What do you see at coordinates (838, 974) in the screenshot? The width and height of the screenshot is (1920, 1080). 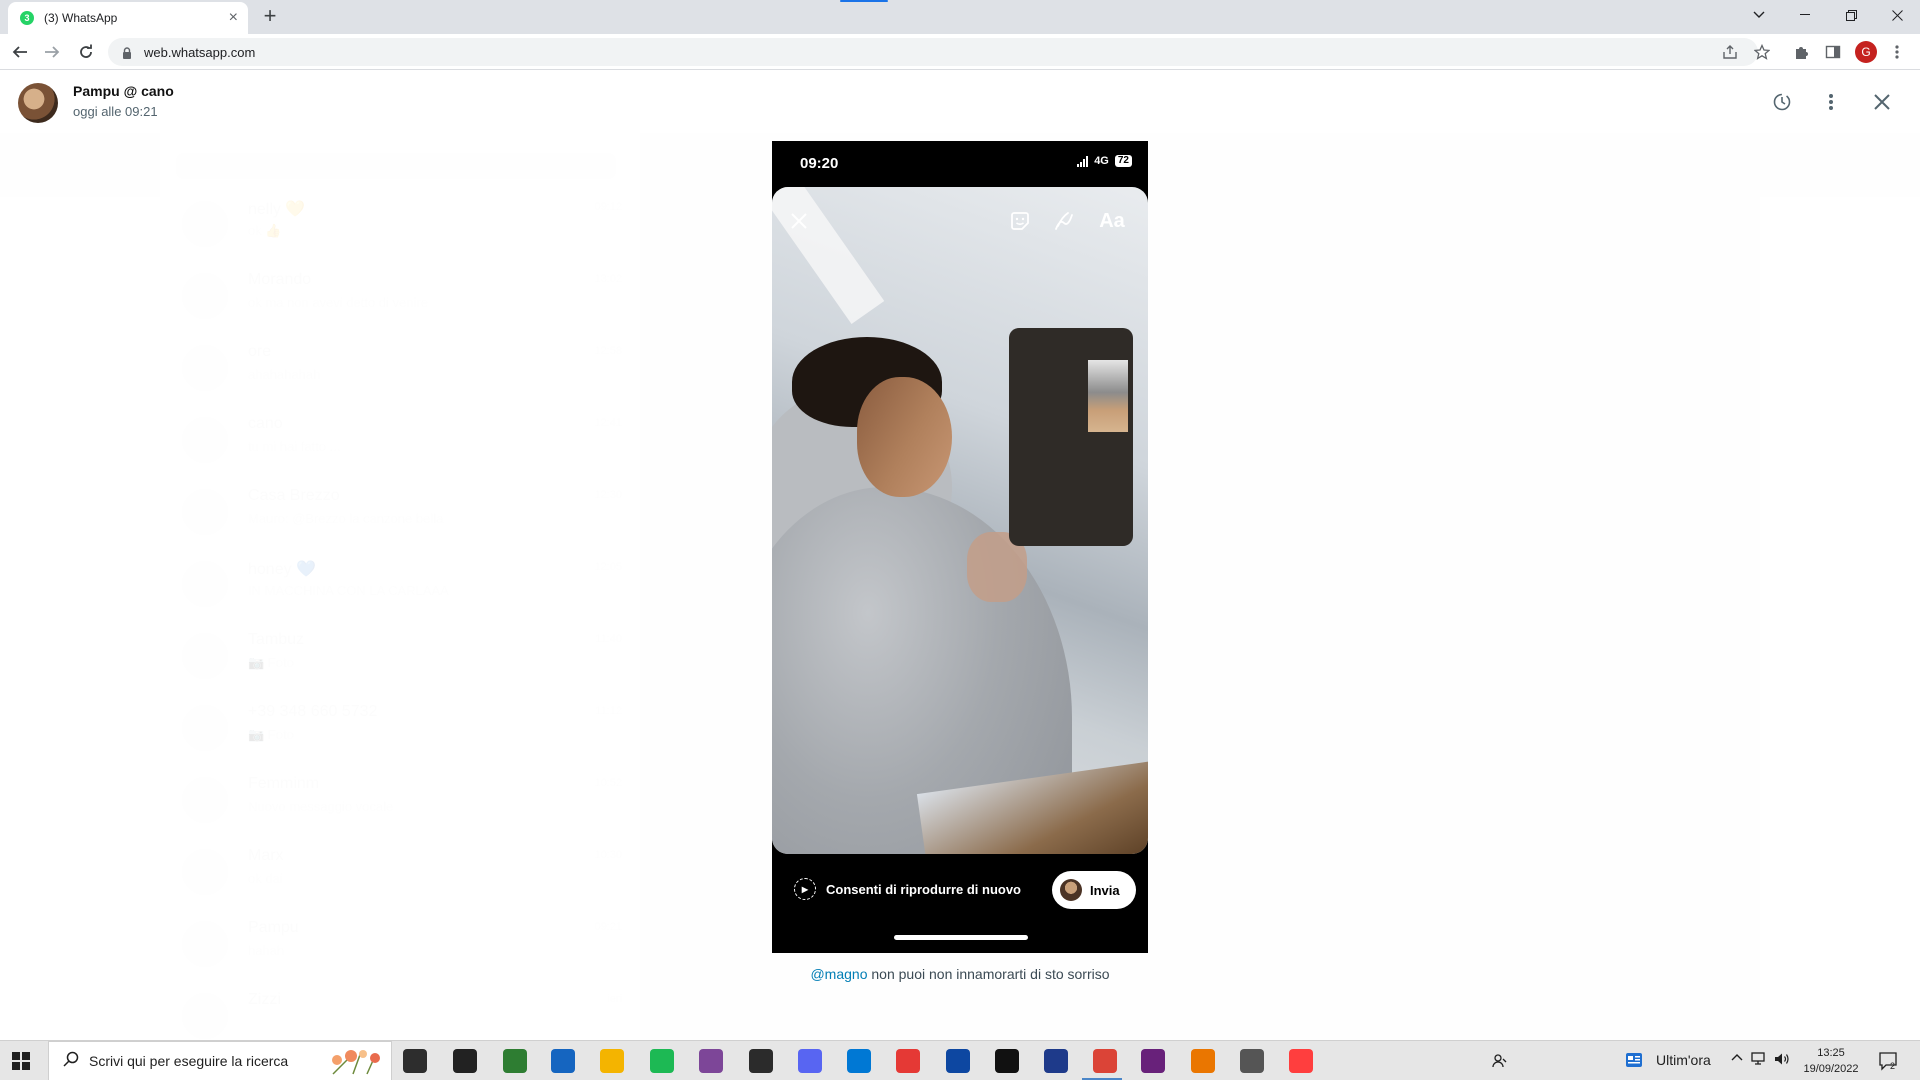 I see `caption-mention: @magno` at bounding box center [838, 974].